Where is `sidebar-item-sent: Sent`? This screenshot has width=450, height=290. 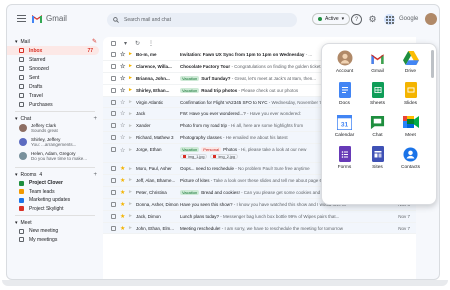 sidebar-item-sent: Sent is located at coordinates (53, 77).